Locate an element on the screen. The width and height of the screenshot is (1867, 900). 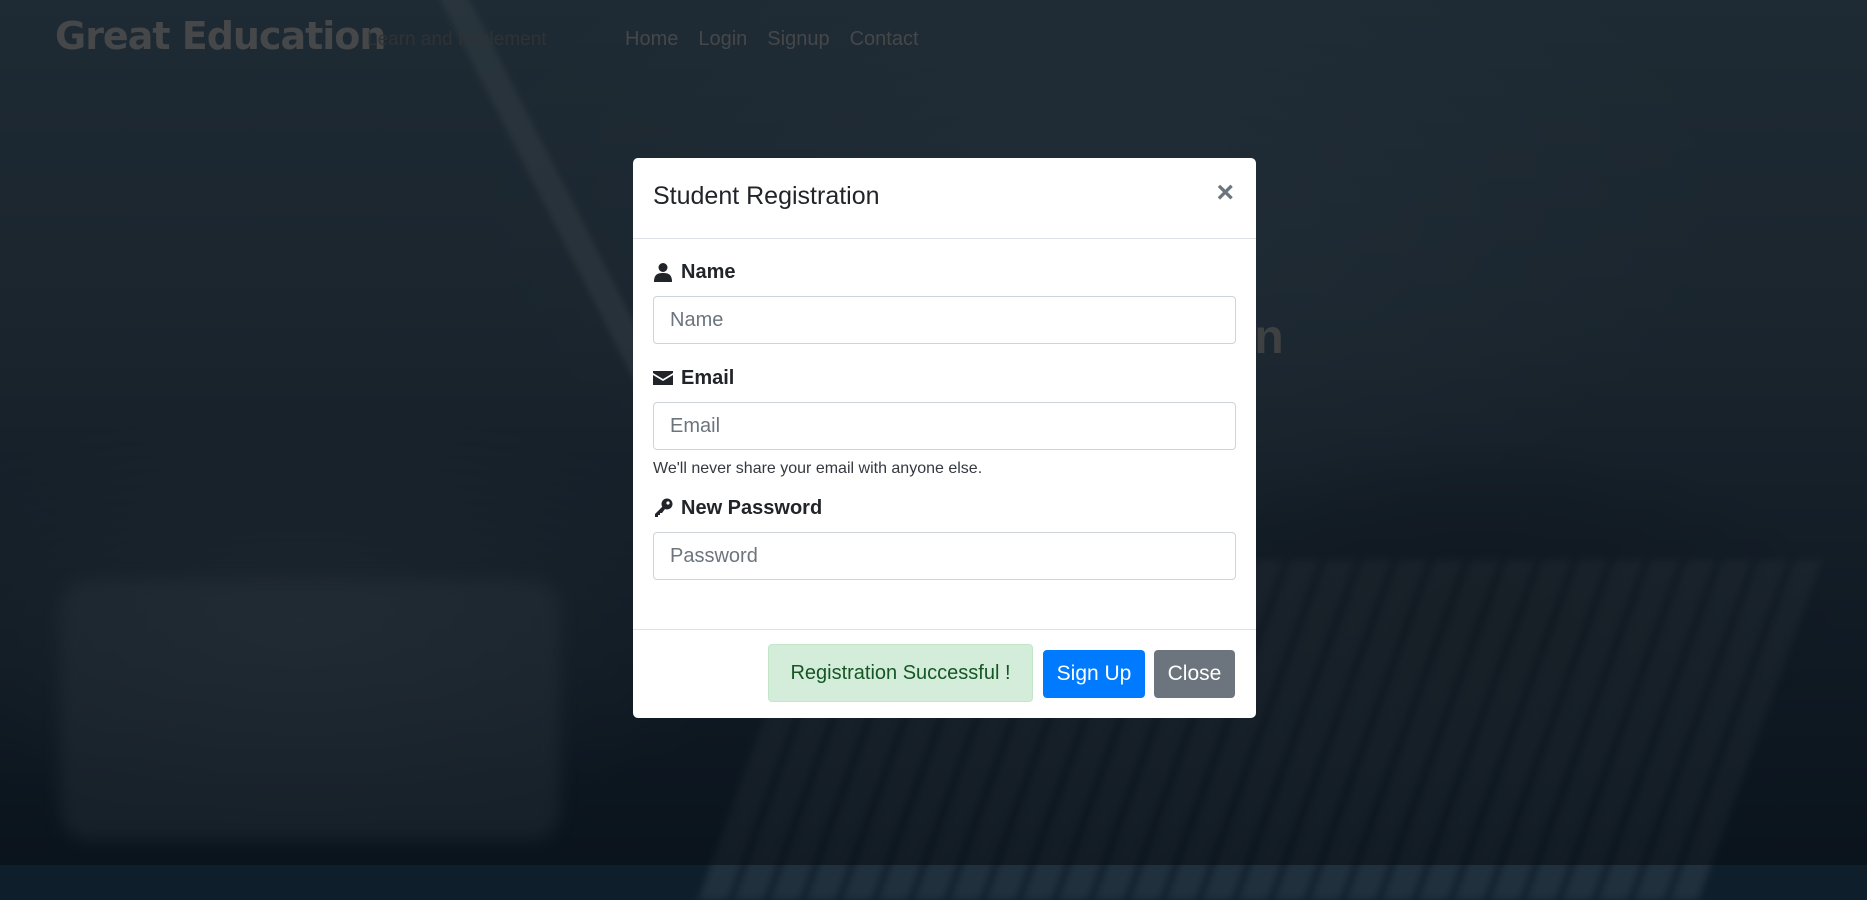
password-group: New Password is located at coordinates (944, 537).